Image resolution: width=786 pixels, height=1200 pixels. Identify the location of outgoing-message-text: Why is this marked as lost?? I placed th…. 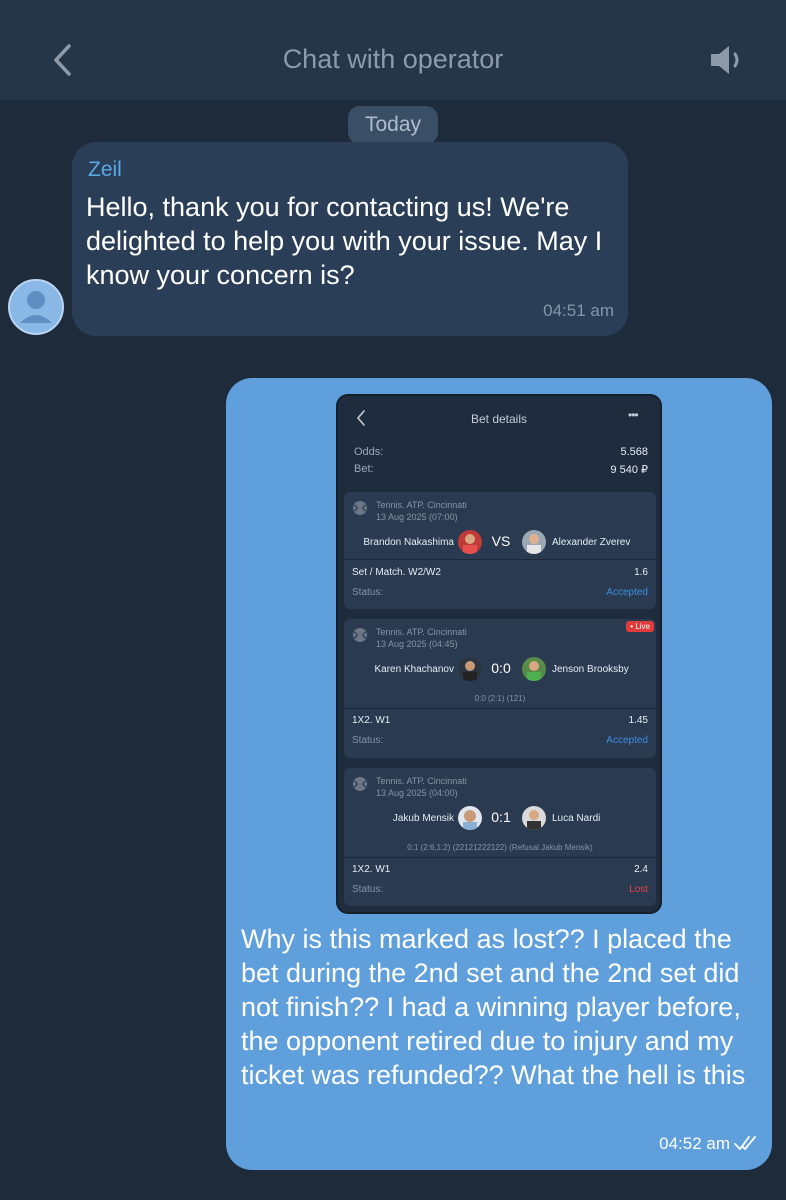
(493, 1007).